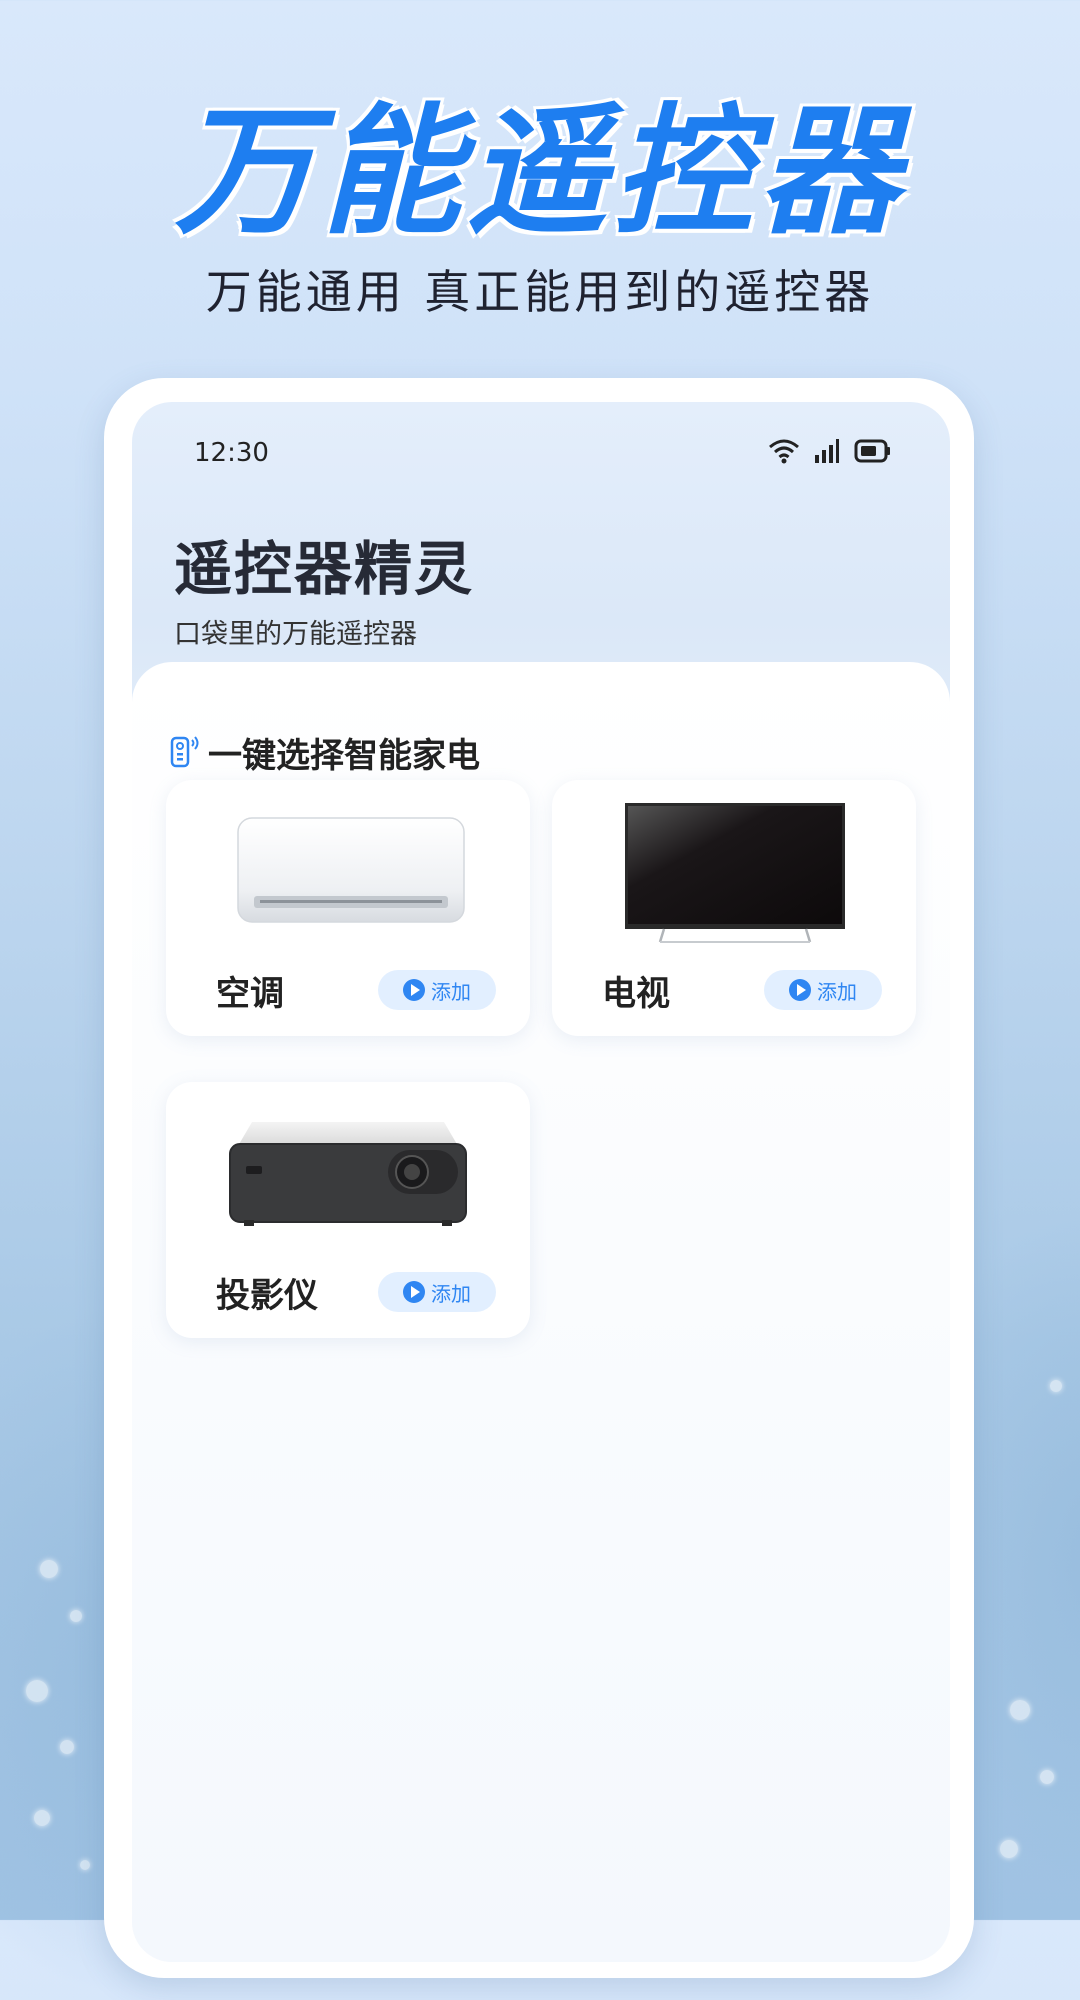 The height and width of the screenshot is (2000, 1080). I want to click on app-subtitle: 口袋里的万能遥控器, so click(295, 634).